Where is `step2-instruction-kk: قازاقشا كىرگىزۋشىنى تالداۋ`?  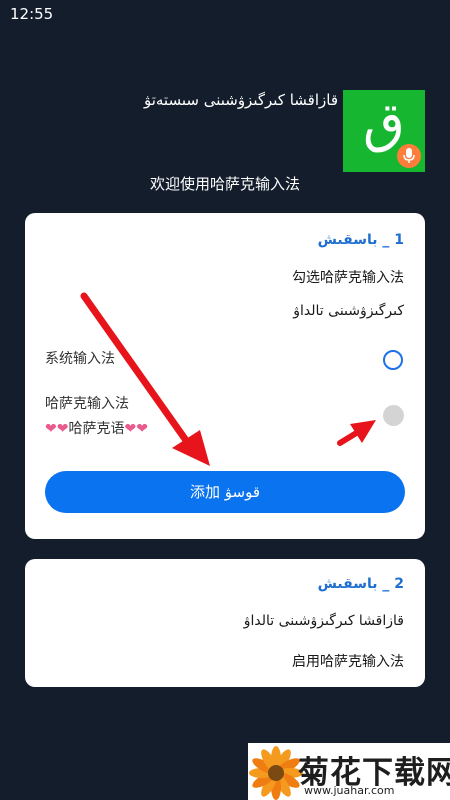 step2-instruction-kk: قازاقشا كىرگىزۋشىنى تالداۋ is located at coordinates (323, 621).